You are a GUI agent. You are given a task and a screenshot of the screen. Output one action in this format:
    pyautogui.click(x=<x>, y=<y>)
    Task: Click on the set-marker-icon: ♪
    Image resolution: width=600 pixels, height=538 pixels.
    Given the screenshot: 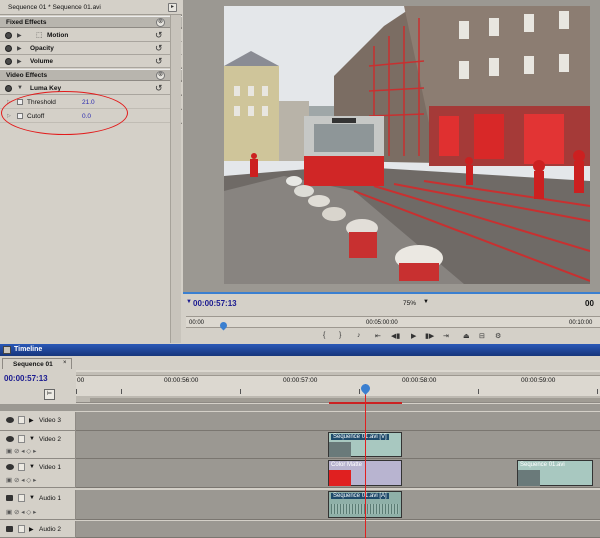 What is the action you would take?
    pyautogui.click(x=359, y=335)
    